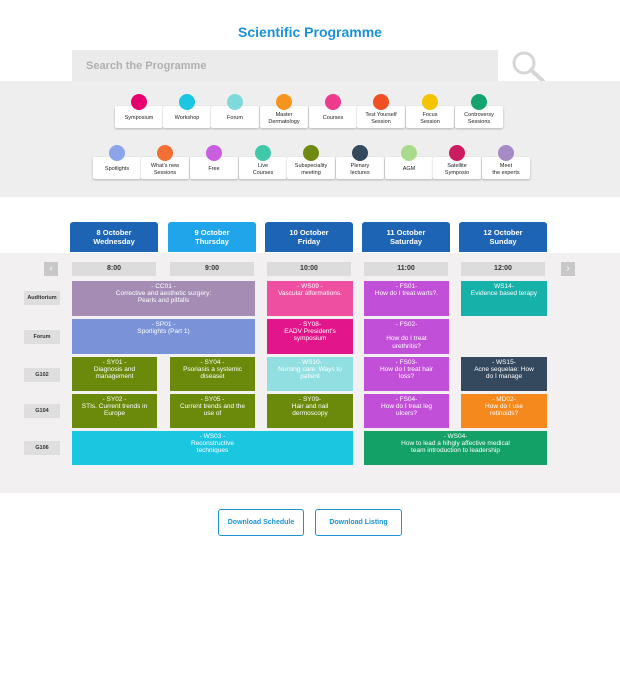 Image resolution: width=620 pixels, height=681 pixels. What do you see at coordinates (212, 411) in the screenshot?
I see `session-block: - SY05 - Current trends and the use of` at bounding box center [212, 411].